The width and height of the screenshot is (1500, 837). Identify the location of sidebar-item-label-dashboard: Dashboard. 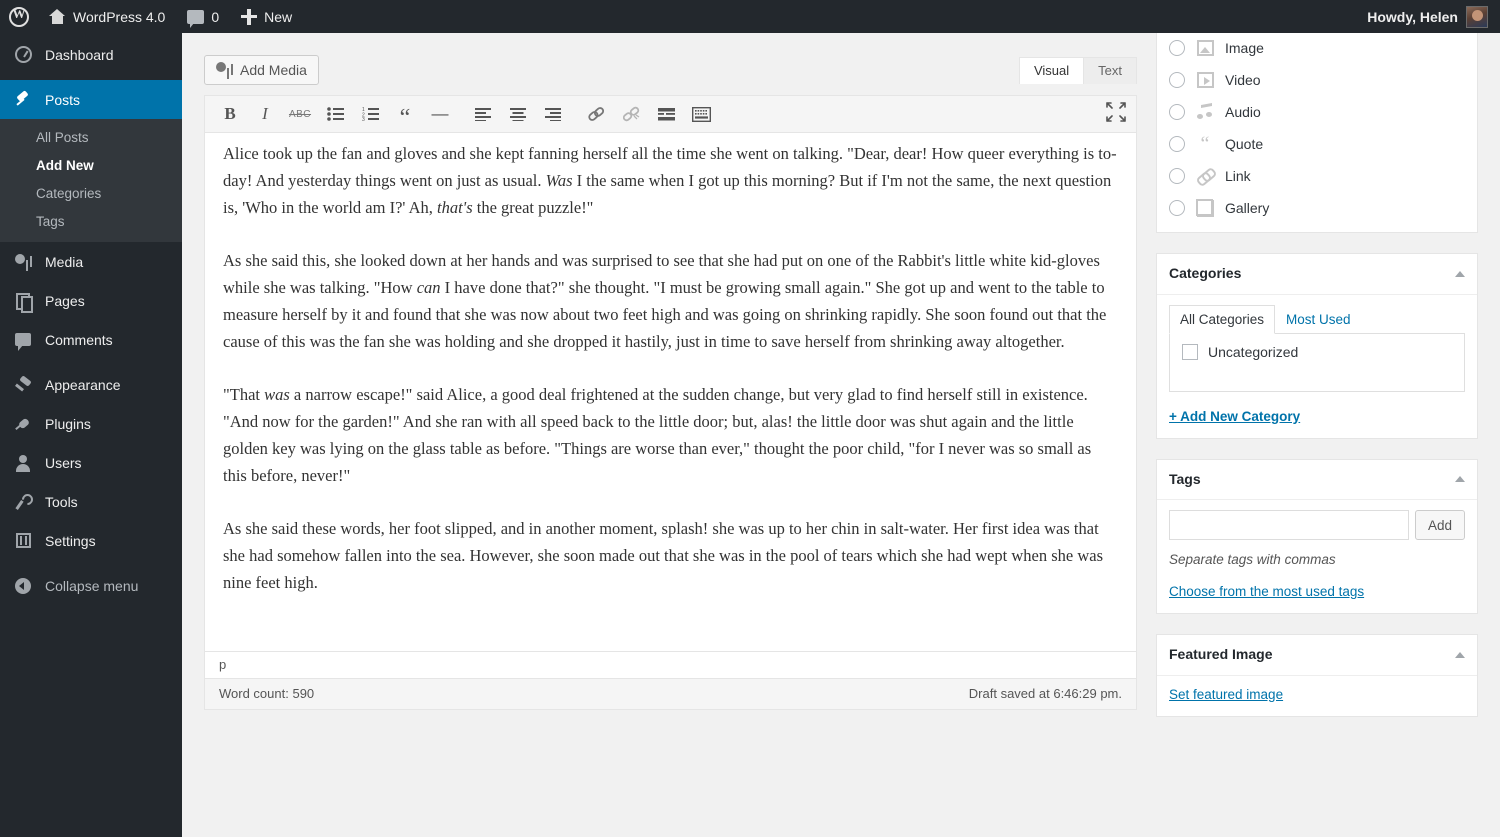
(79, 54).